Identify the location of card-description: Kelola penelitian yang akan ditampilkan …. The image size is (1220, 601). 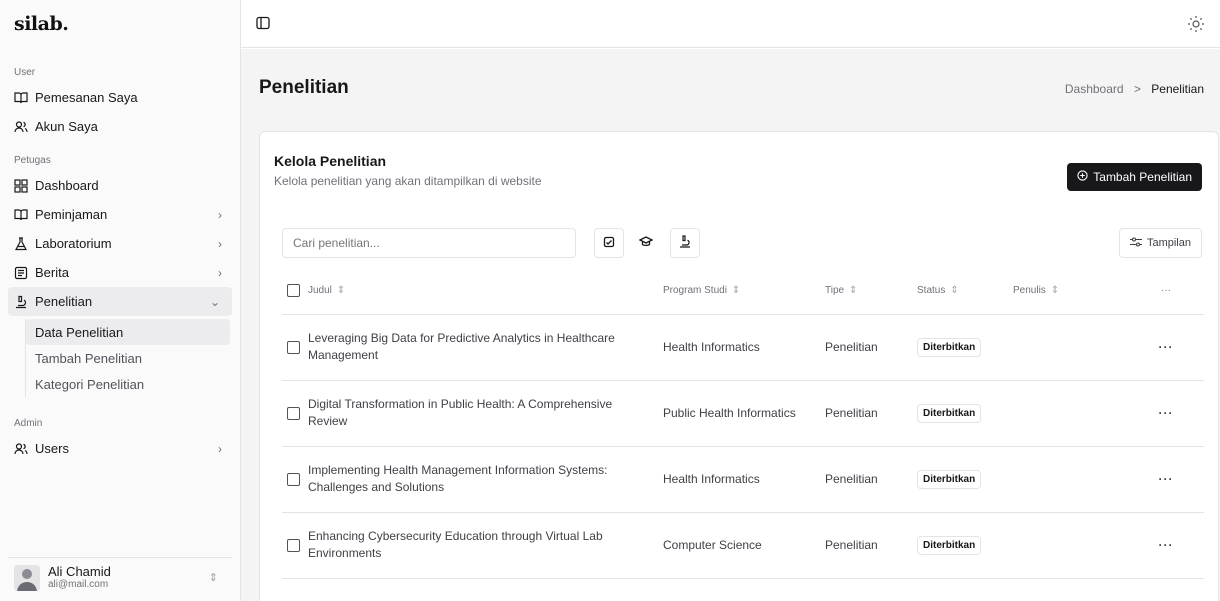
(408, 181).